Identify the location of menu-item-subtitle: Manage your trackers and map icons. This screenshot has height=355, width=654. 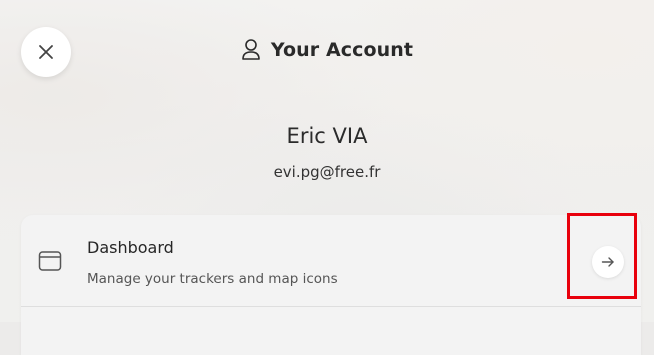
(212, 279).